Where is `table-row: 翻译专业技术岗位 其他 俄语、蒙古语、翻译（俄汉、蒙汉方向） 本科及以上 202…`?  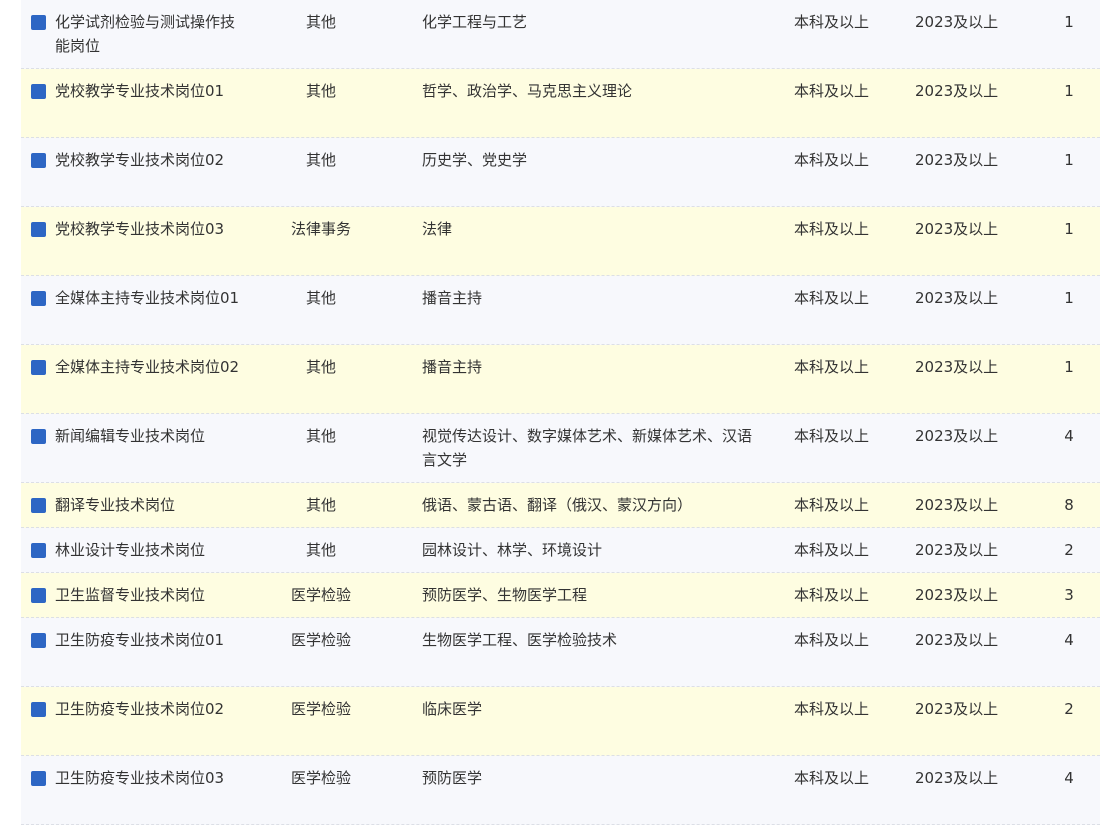
table-row: 翻译专业技术岗位 其他 俄语、蒙古语、翻译（俄汉、蒙汉方向） 本科及以上 202… is located at coordinates (560, 505).